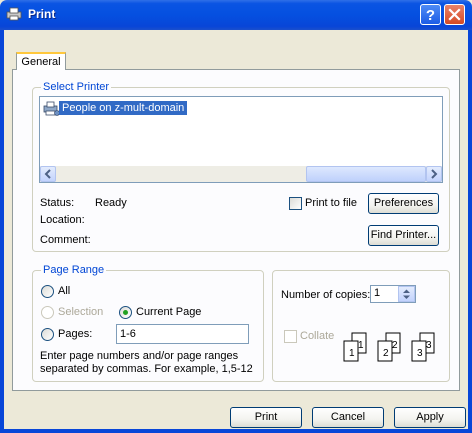 Image resolution: width=472 pixels, height=433 pixels. What do you see at coordinates (389, 347) in the screenshot?
I see `collate-illustration: 1 1 2 2 3 3` at bounding box center [389, 347].